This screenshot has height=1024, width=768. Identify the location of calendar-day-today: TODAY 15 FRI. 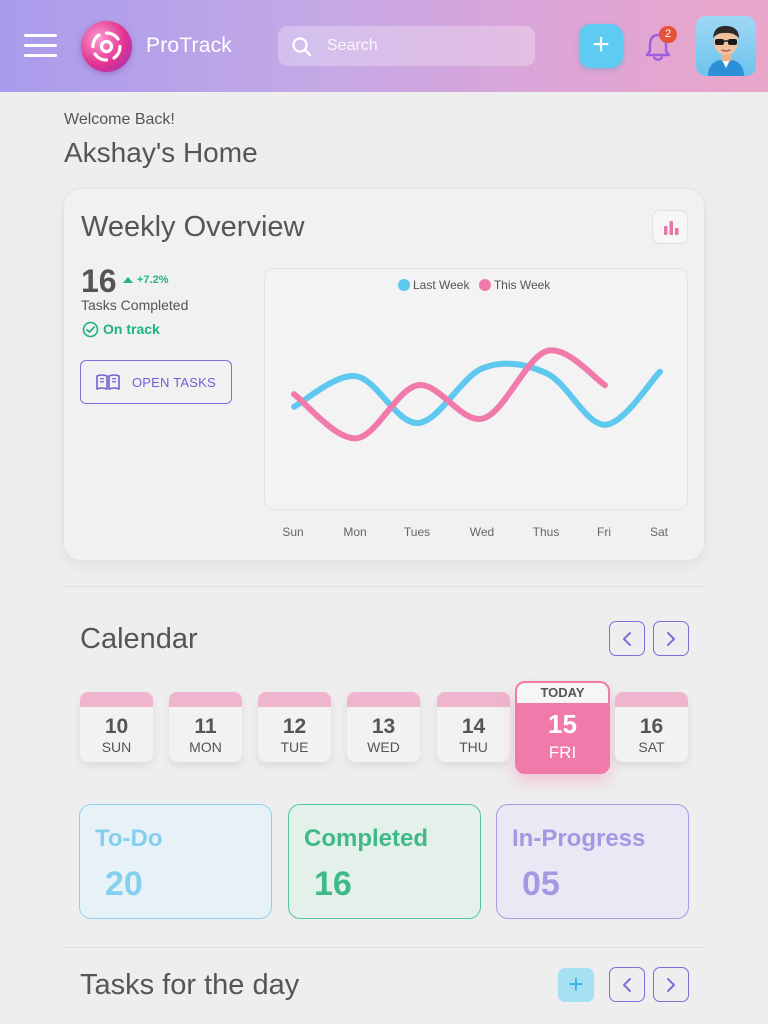
(562, 727).